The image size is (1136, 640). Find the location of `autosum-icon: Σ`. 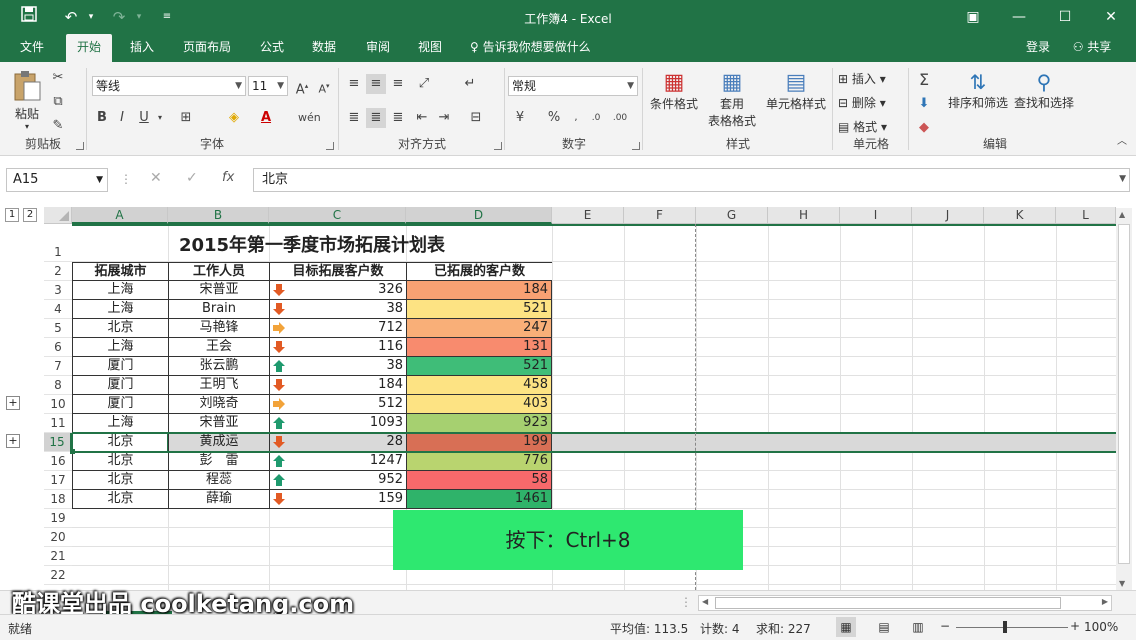

autosum-icon: Σ is located at coordinates (924, 80).